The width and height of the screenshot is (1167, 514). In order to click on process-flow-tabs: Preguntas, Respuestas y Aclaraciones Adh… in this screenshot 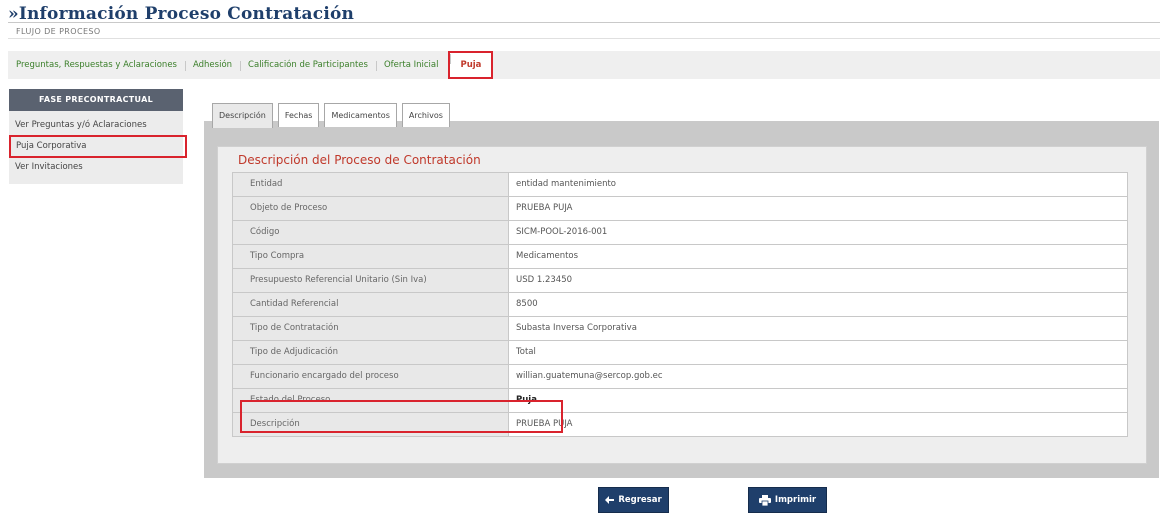, I will do `click(584, 65)`.